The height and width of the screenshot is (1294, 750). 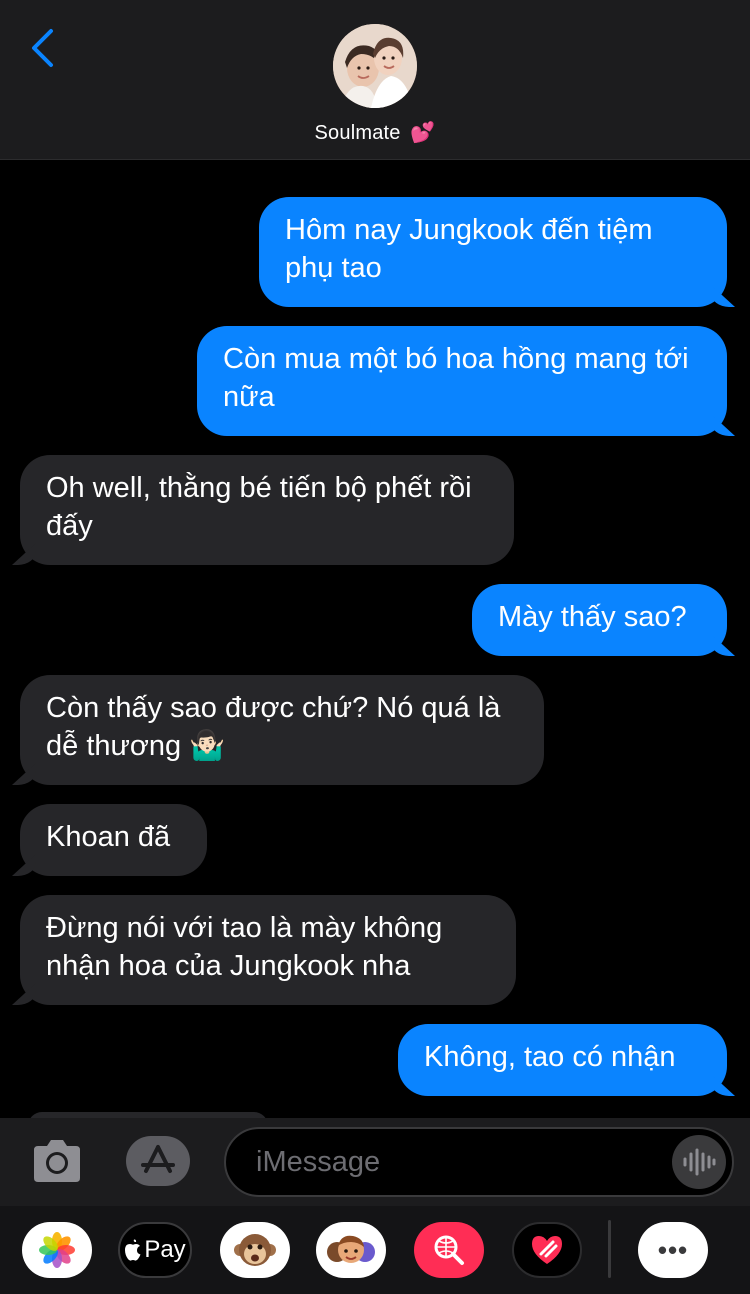 I want to click on back-button, so click(x=42, y=48).